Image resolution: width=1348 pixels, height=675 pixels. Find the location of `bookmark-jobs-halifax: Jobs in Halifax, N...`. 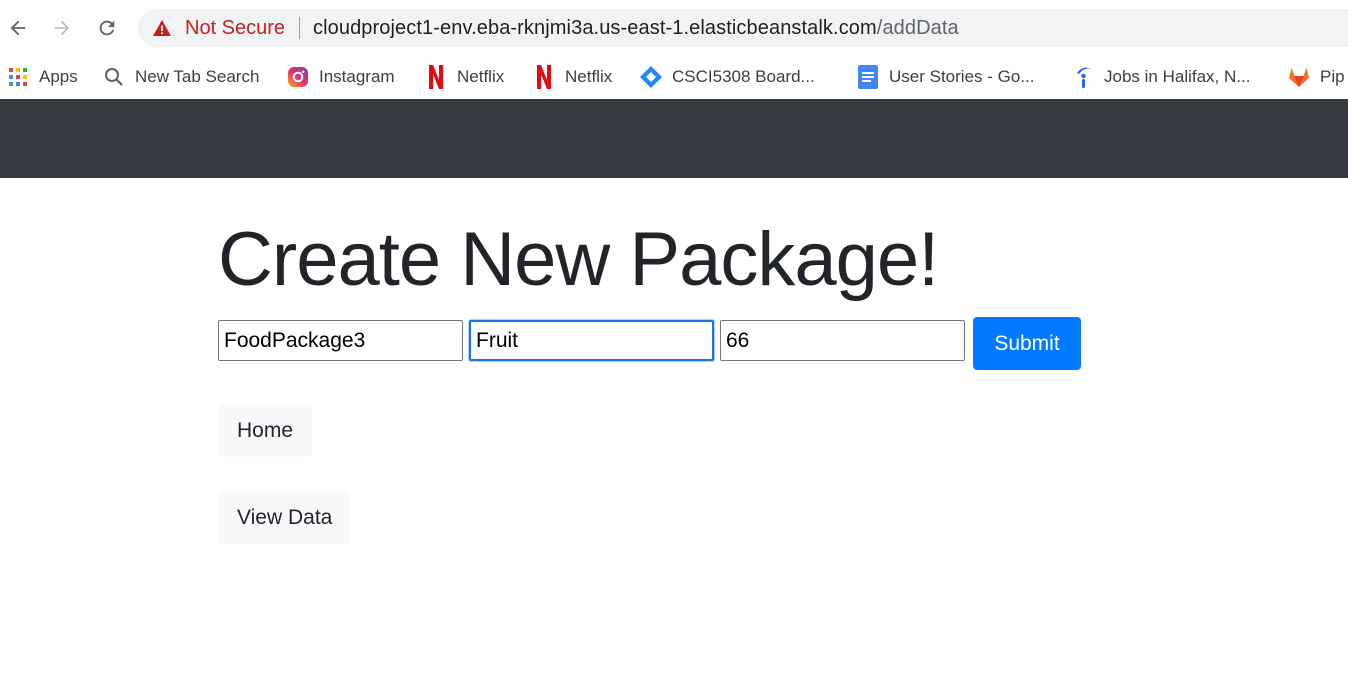

bookmark-jobs-halifax: Jobs in Halifax, N... is located at coordinates (1161, 77).